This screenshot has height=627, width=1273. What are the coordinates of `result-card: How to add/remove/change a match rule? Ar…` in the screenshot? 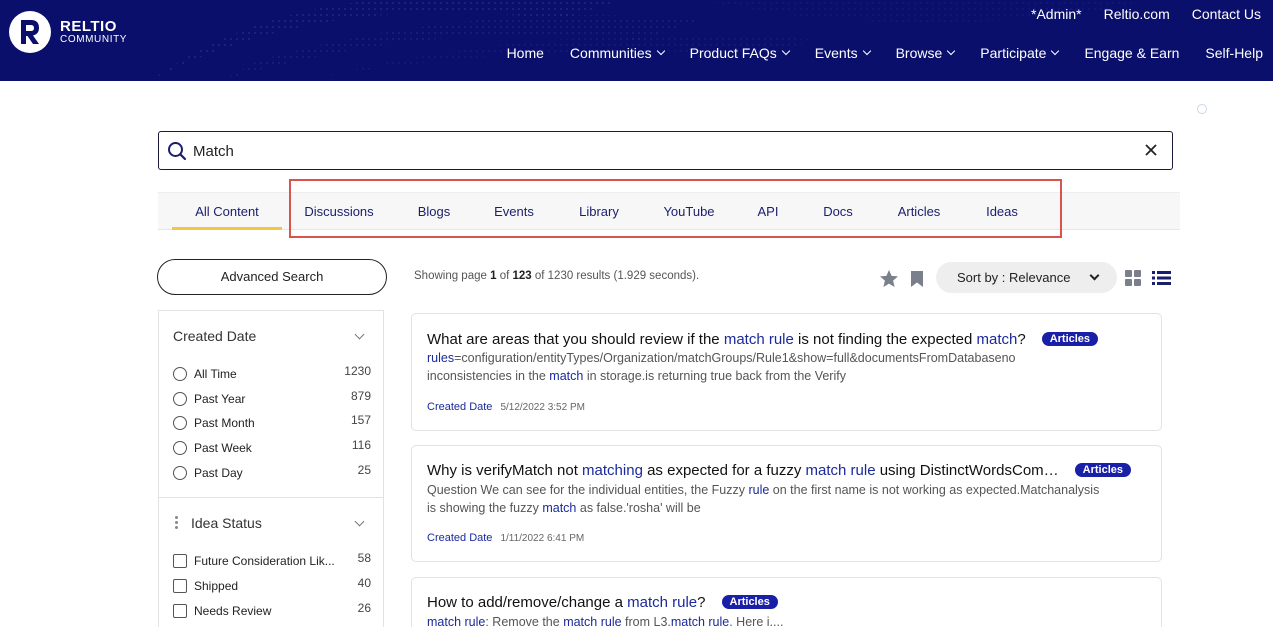 It's located at (786, 602).